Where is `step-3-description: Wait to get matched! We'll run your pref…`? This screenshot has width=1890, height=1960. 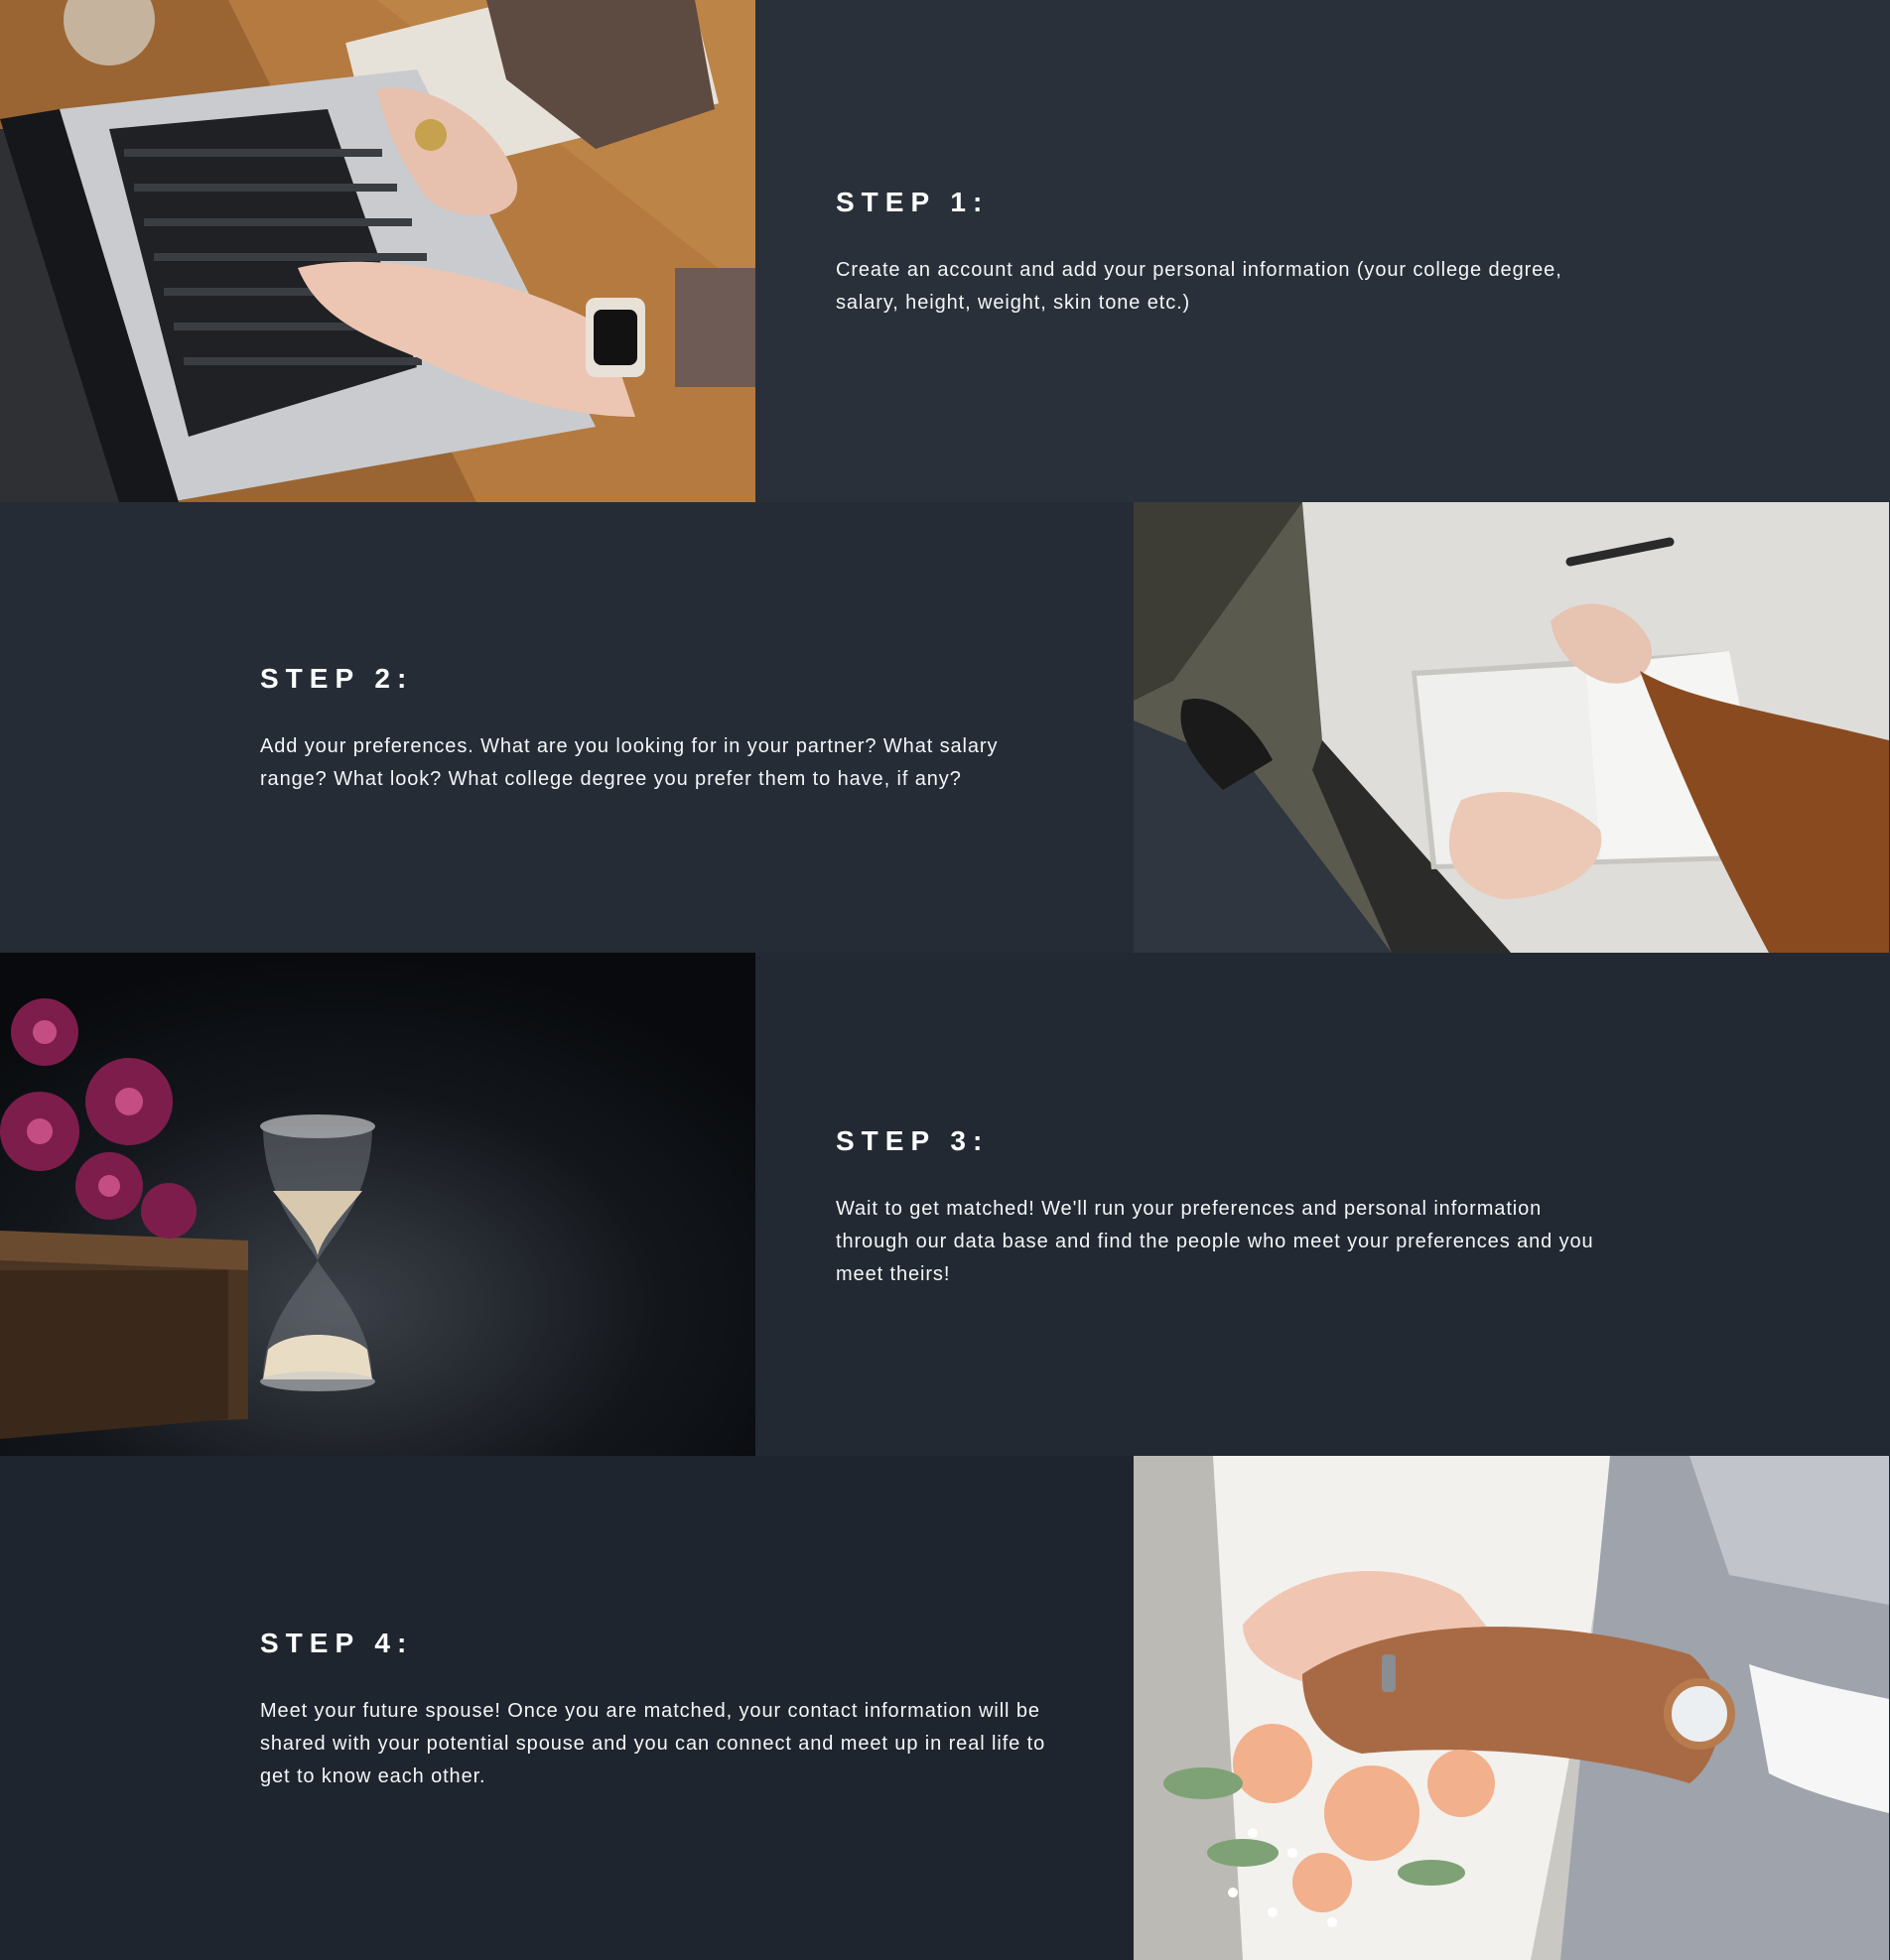 step-3-description: Wait to get matched! We'll run your pref… is located at coordinates (1215, 1241).